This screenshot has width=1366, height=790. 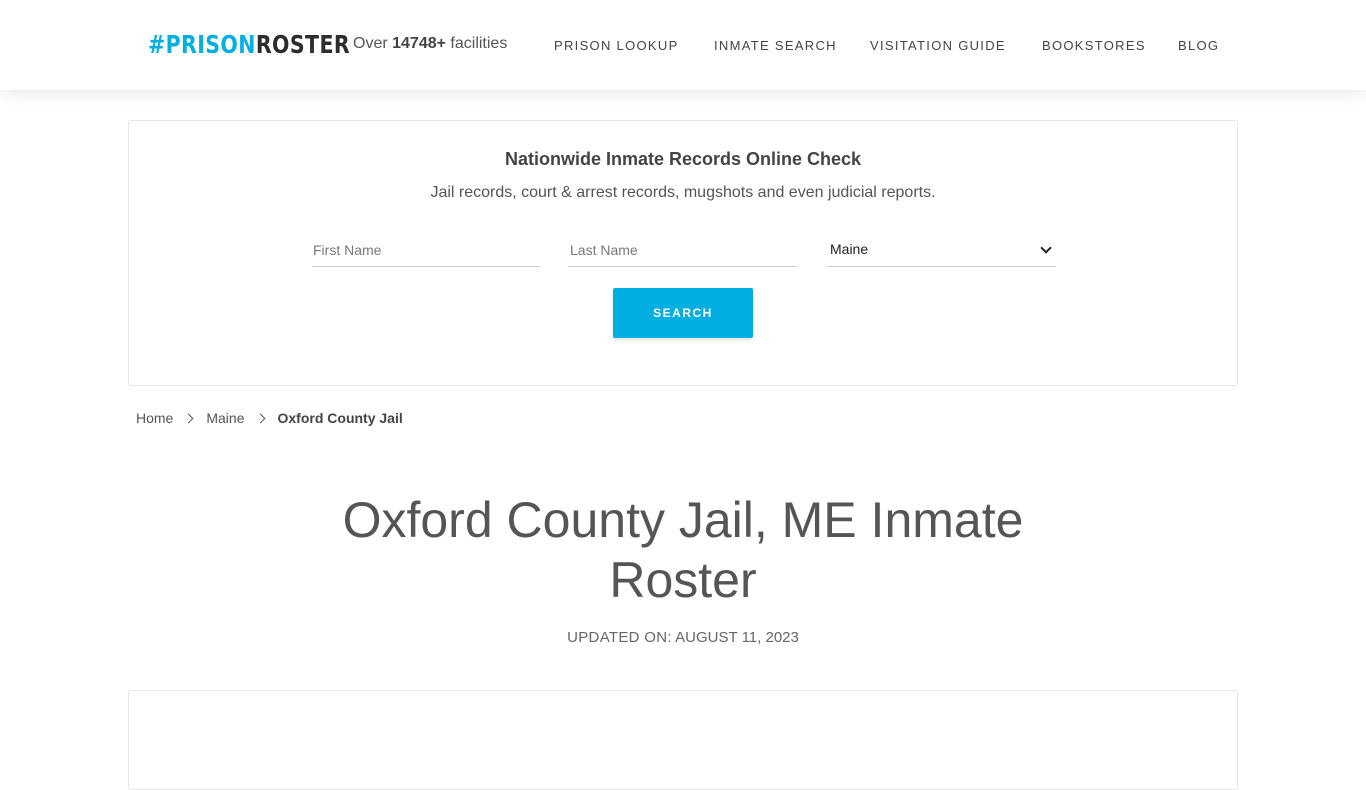 What do you see at coordinates (340, 418) in the screenshot?
I see `breadcrumb-current: Oxford County Jail` at bounding box center [340, 418].